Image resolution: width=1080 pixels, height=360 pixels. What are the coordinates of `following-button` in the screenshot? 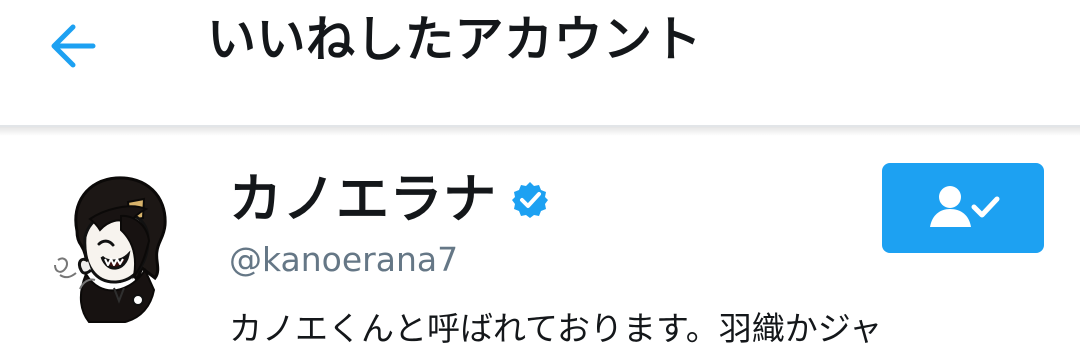 It's located at (963, 208).